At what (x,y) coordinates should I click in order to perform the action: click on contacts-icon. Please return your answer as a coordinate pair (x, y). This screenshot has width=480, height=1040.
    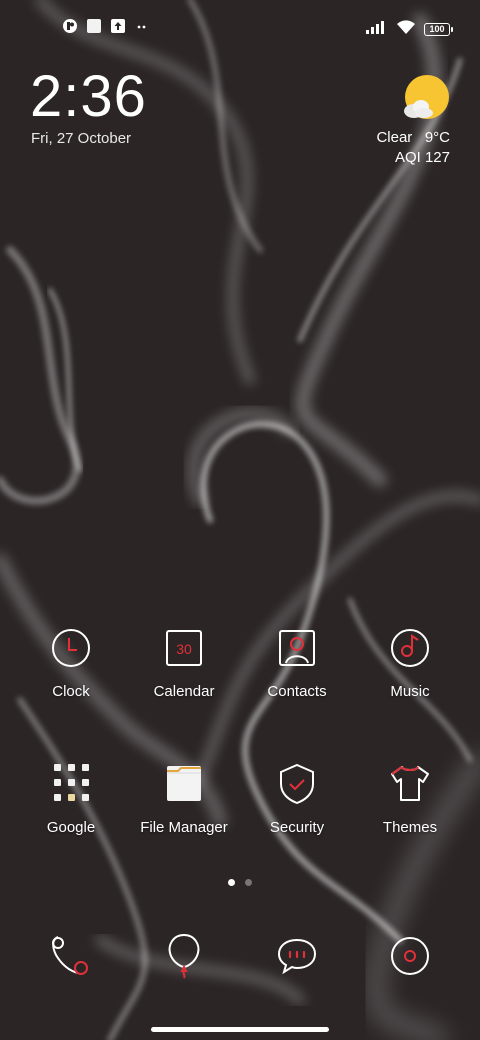
    Looking at the image, I should click on (297, 648).